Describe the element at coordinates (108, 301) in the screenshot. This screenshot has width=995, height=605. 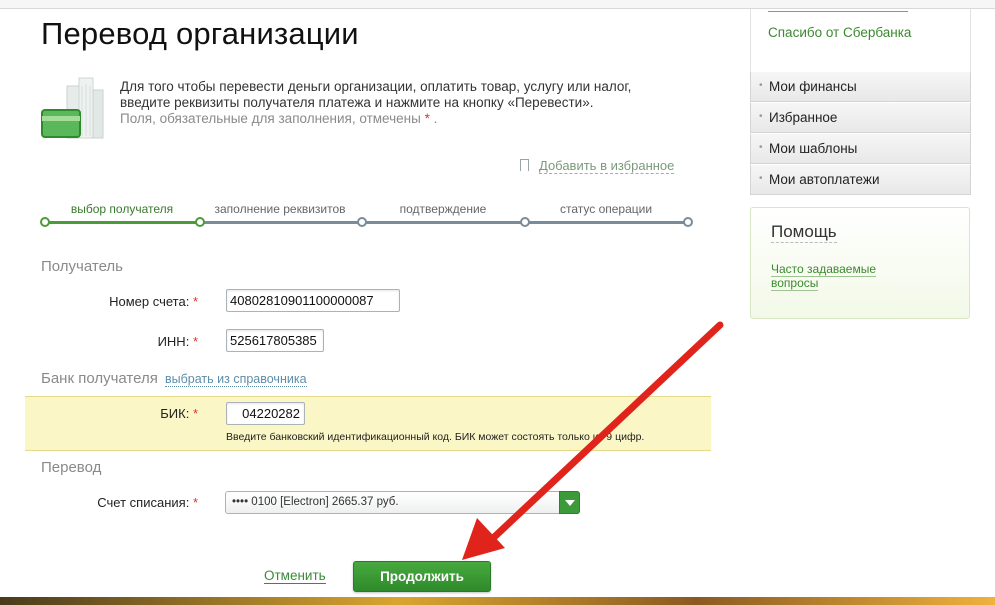
I see `account-number-label: Номер счета: *` at that location.